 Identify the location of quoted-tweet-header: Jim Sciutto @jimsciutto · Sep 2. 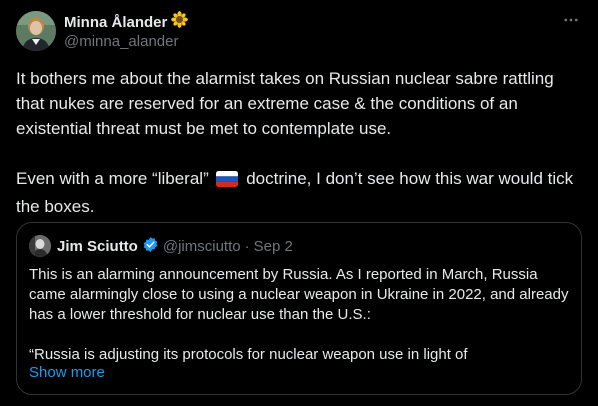
(161, 246).